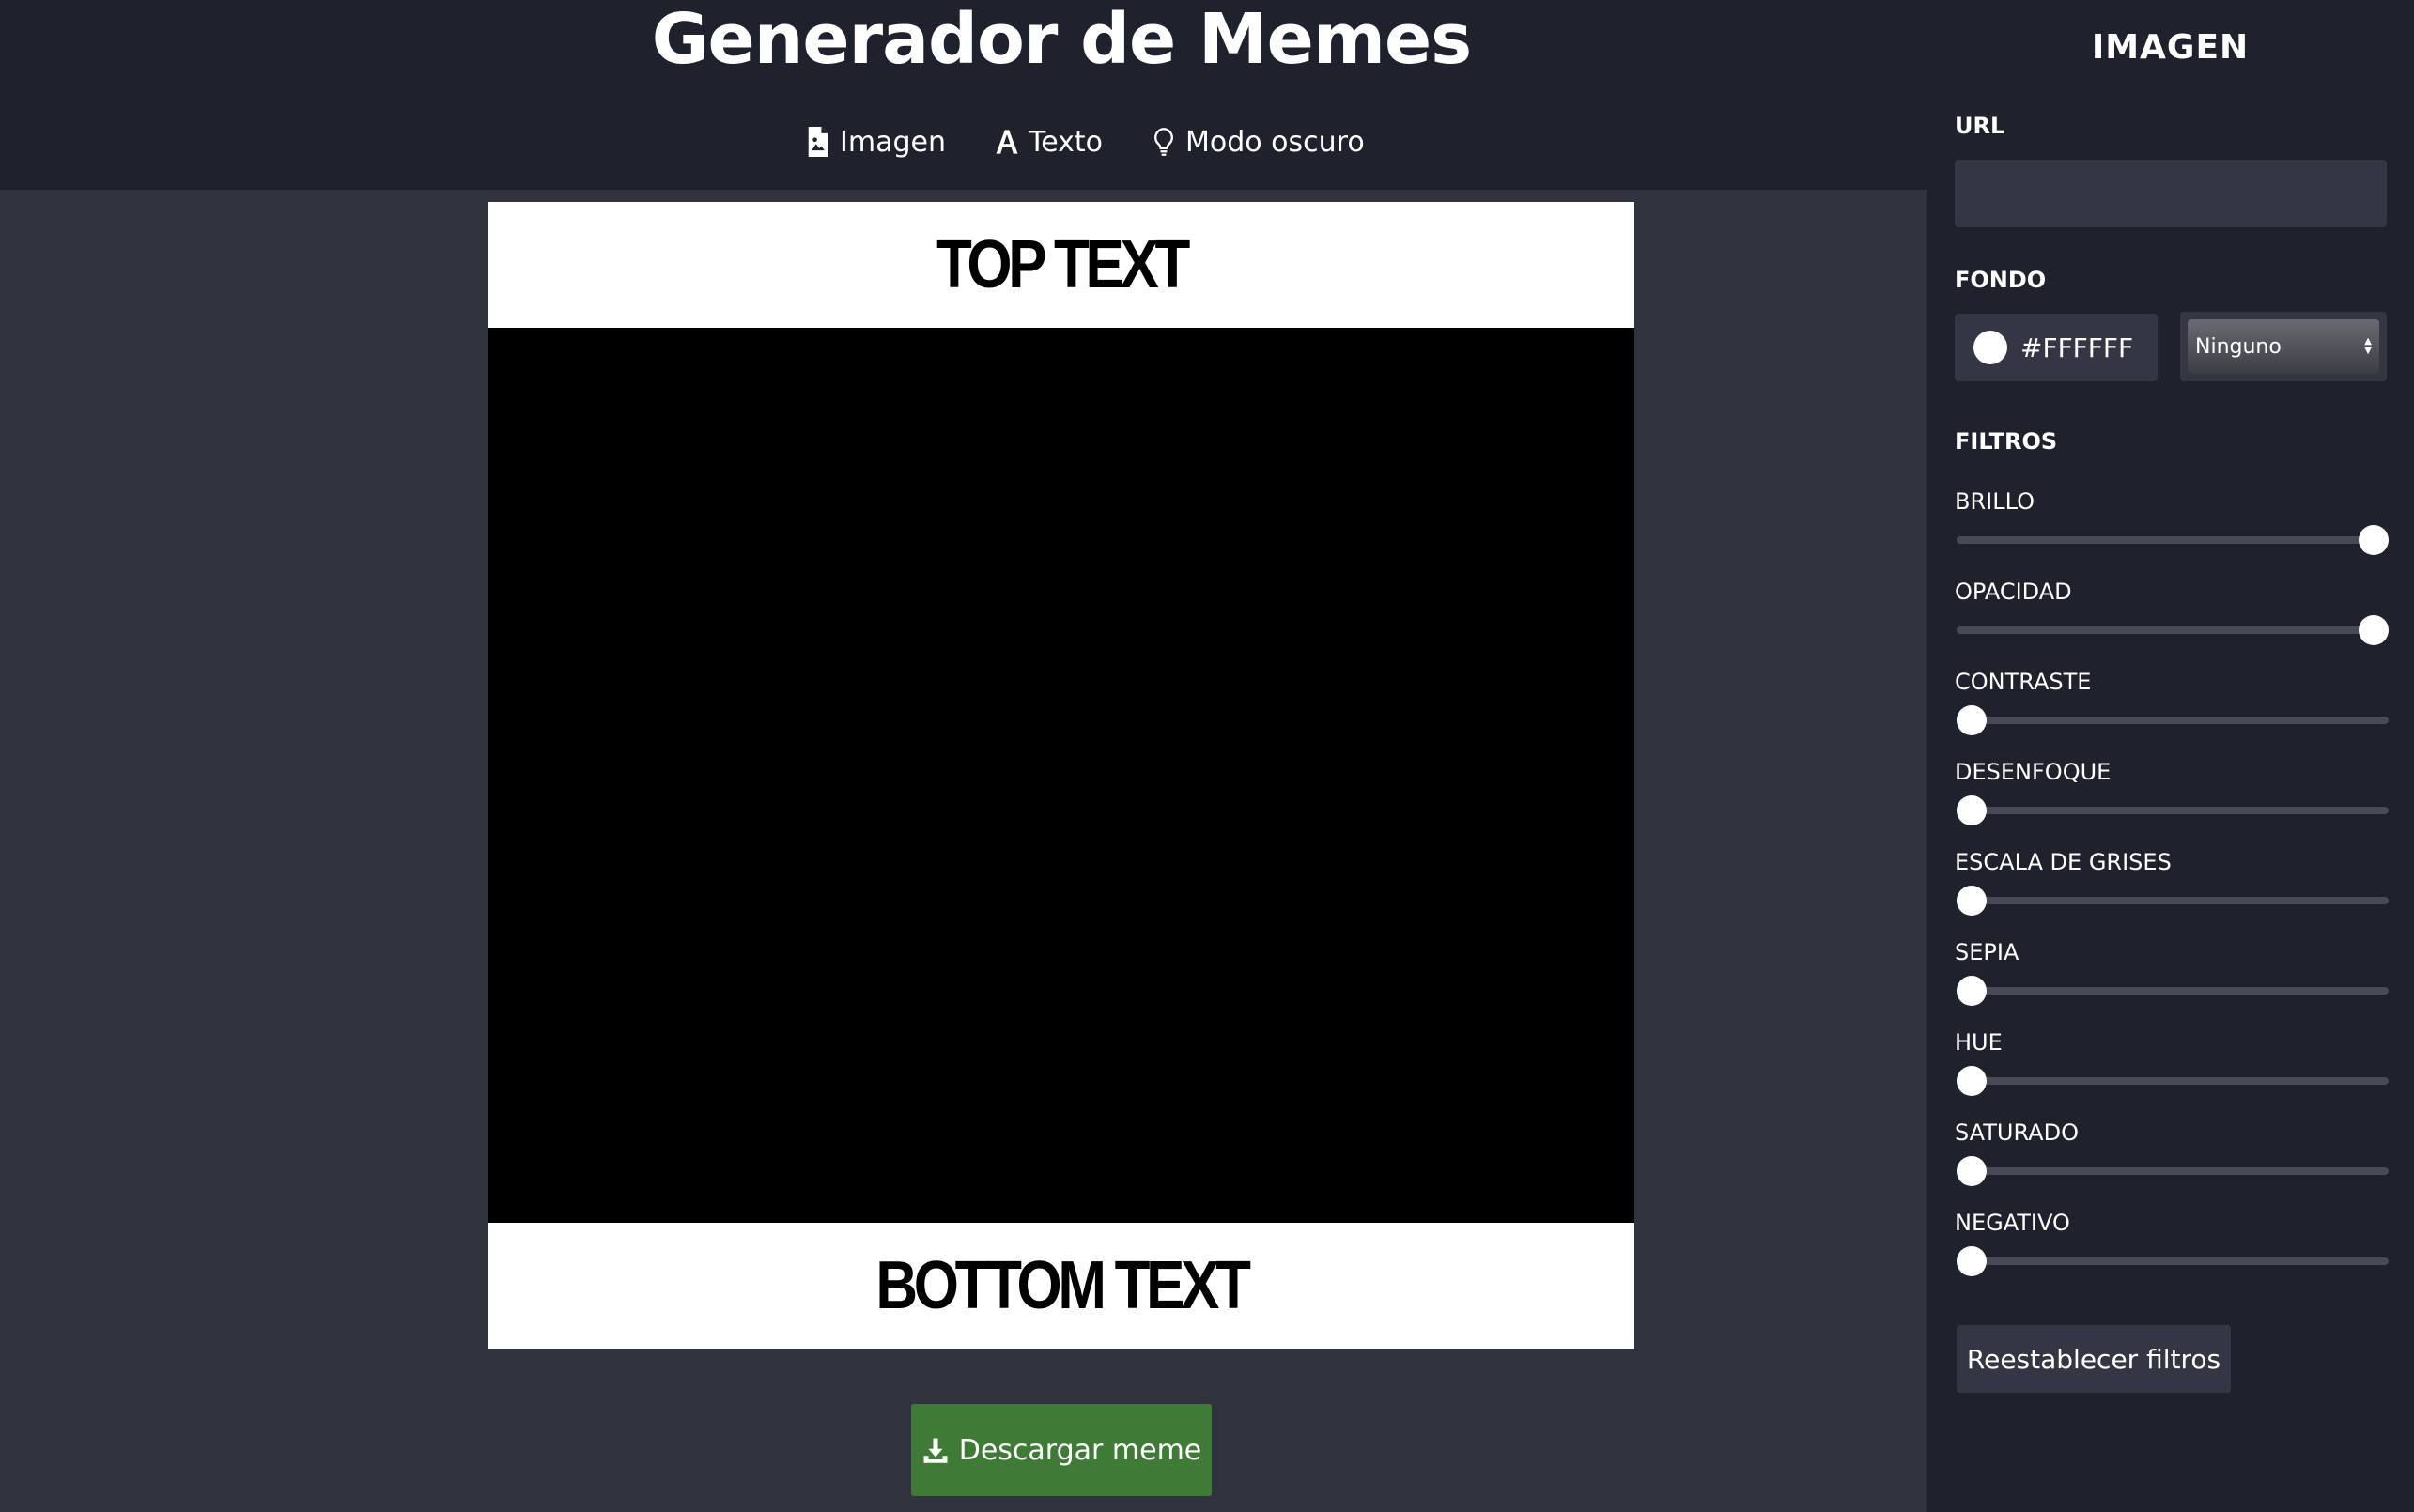 This screenshot has width=2414, height=1512. I want to click on filters-label: FILTROS, so click(2007, 441).